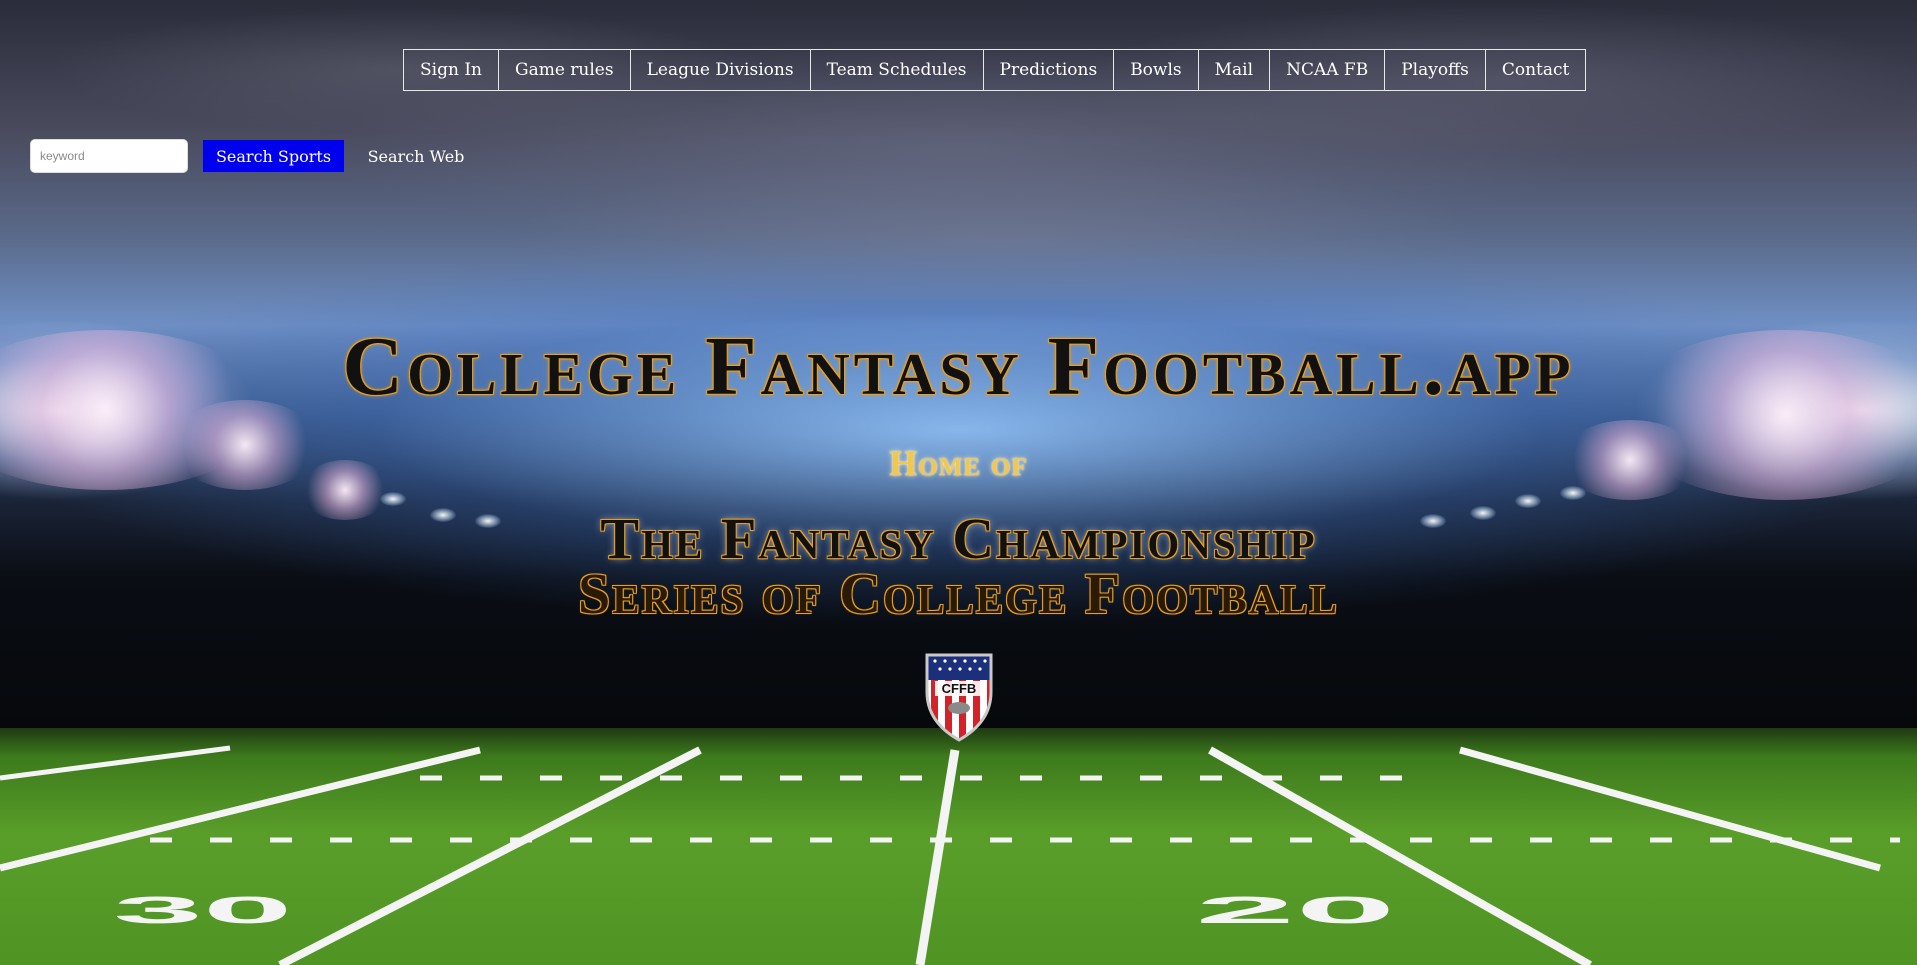 Image resolution: width=1917 pixels, height=965 pixels. What do you see at coordinates (273, 156) in the screenshot?
I see `search-sports-button: Search Sports` at bounding box center [273, 156].